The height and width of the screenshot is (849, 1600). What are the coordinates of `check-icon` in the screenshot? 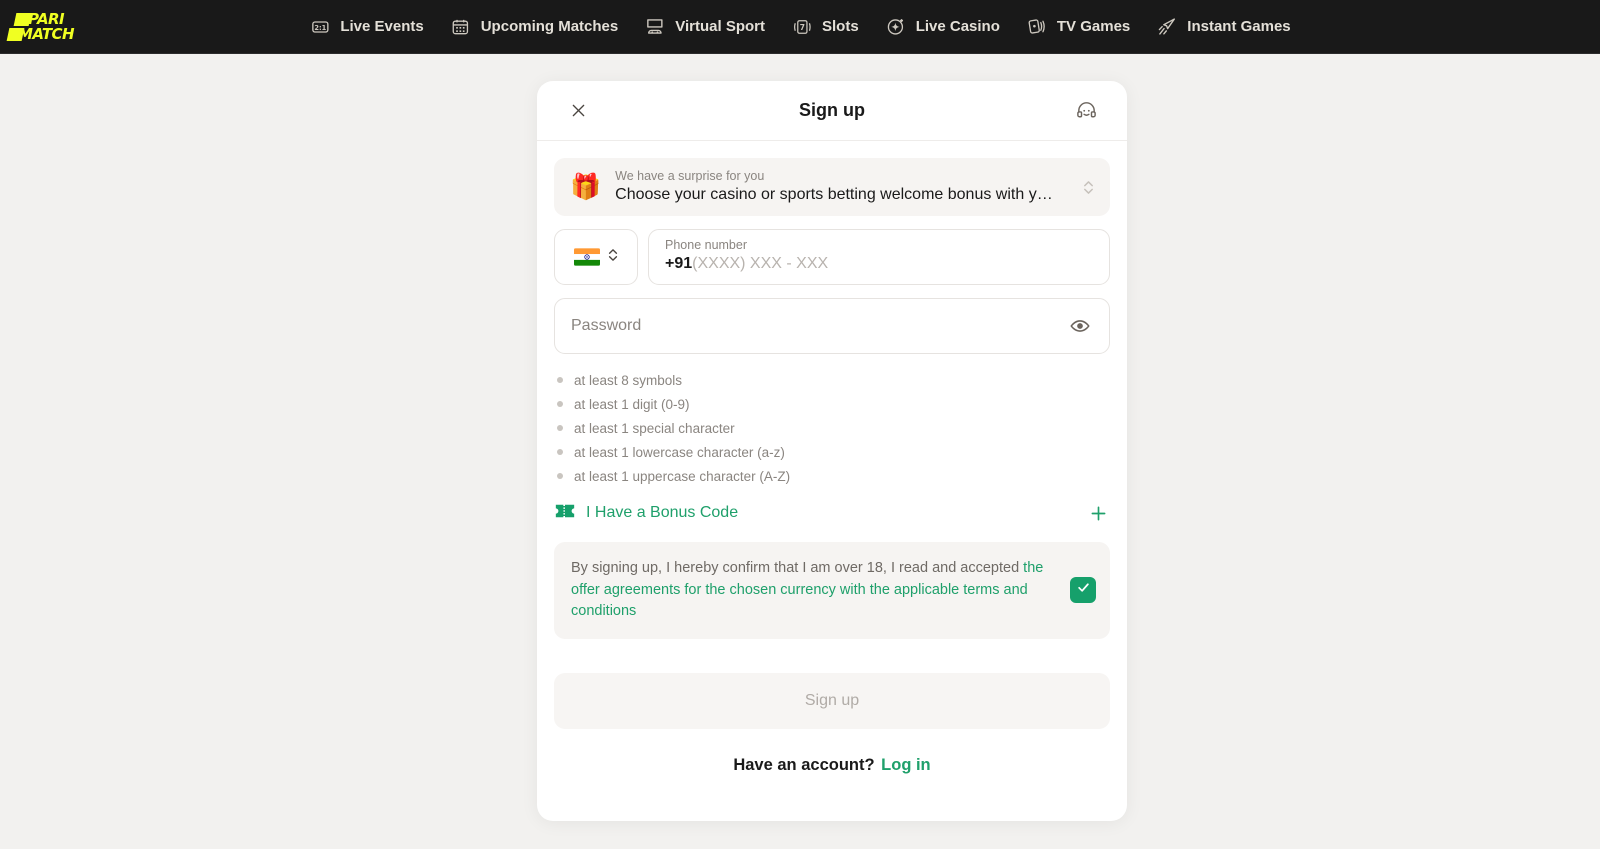 It's located at (1083, 590).